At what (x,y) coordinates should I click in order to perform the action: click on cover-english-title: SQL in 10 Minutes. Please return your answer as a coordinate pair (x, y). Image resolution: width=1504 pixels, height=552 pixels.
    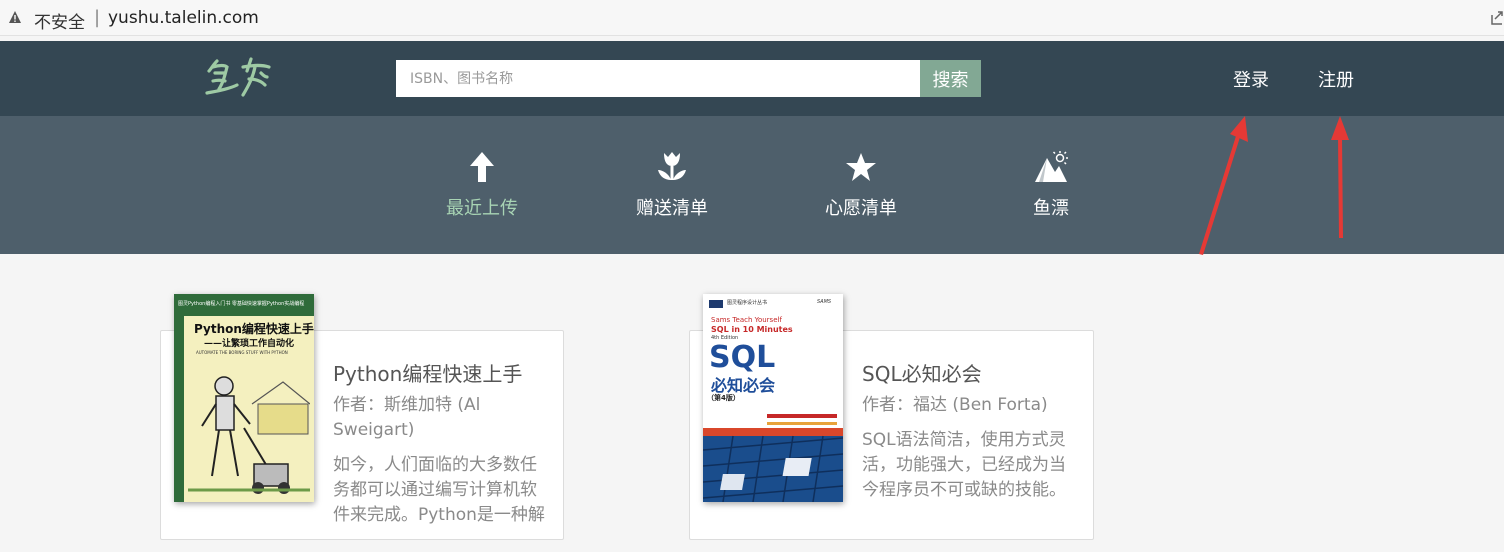
    Looking at the image, I should click on (752, 329).